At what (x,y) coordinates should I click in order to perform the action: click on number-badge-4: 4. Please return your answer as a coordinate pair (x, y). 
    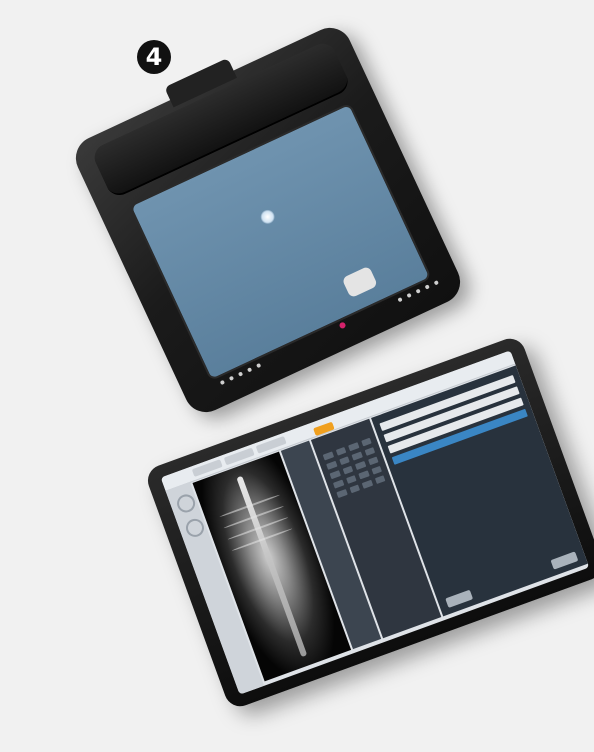
    Looking at the image, I should click on (154, 57).